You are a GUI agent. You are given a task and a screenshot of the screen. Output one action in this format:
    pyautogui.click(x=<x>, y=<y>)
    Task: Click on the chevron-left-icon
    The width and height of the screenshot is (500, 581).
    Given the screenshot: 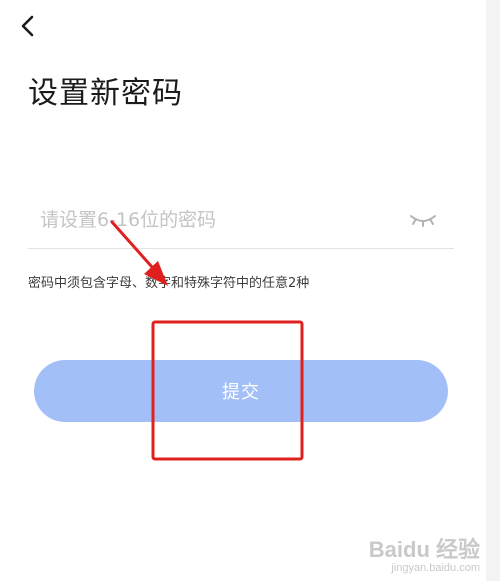 What is the action you would take?
    pyautogui.click(x=27, y=26)
    